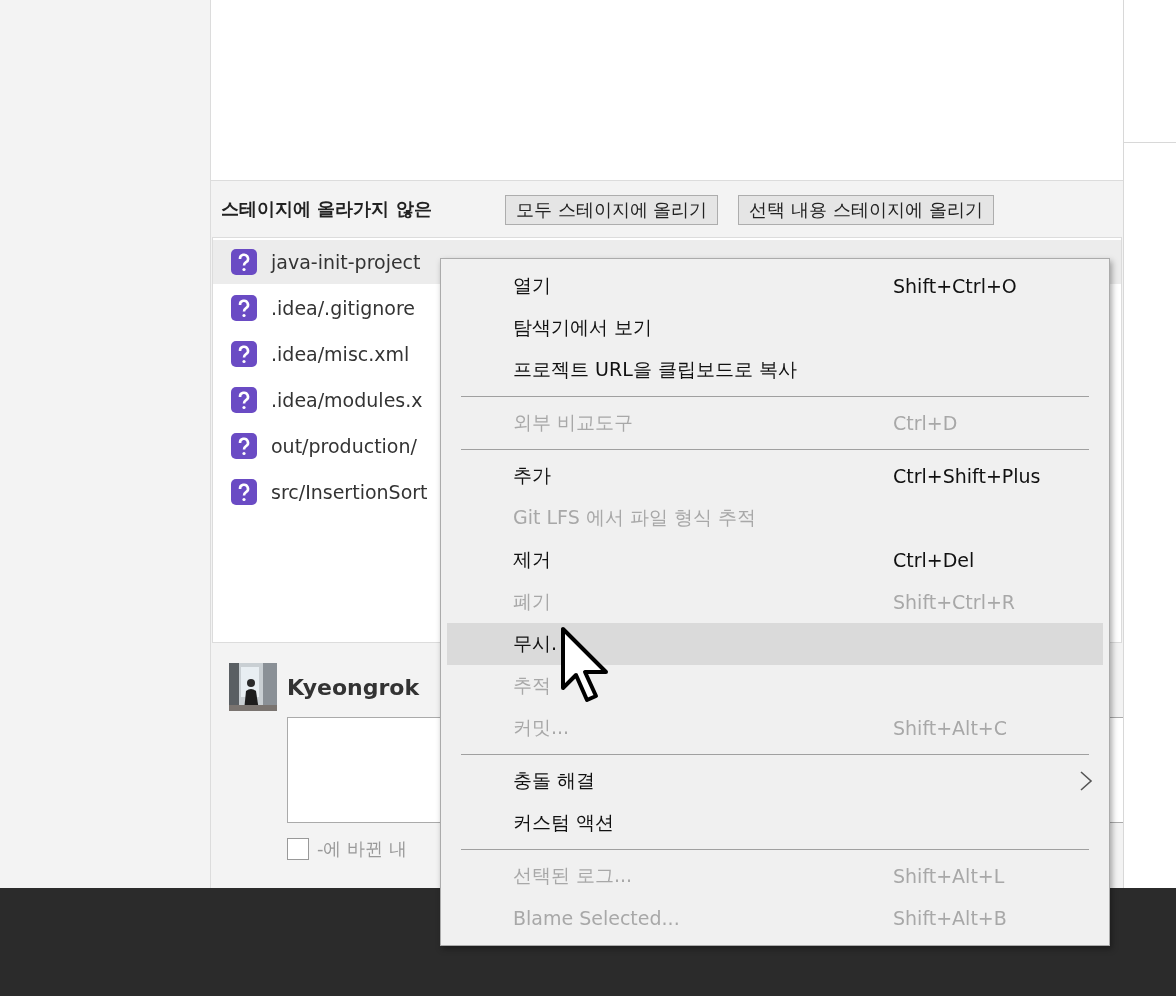 The height and width of the screenshot is (996, 1176). Describe the element at coordinates (349, 492) in the screenshot. I see `file-name: src/InsertionSort` at that location.